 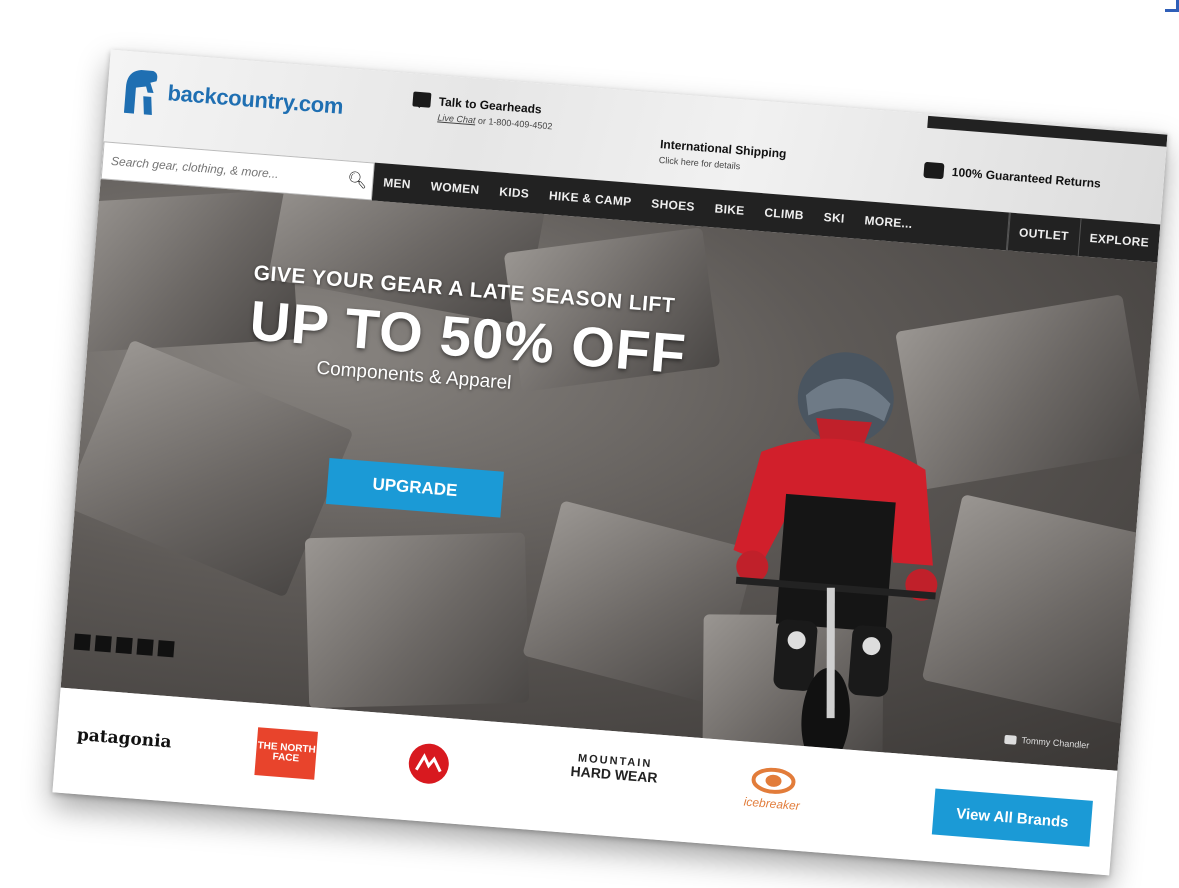 What do you see at coordinates (455, 187) in the screenshot?
I see `nav-item-women: WOMEN` at bounding box center [455, 187].